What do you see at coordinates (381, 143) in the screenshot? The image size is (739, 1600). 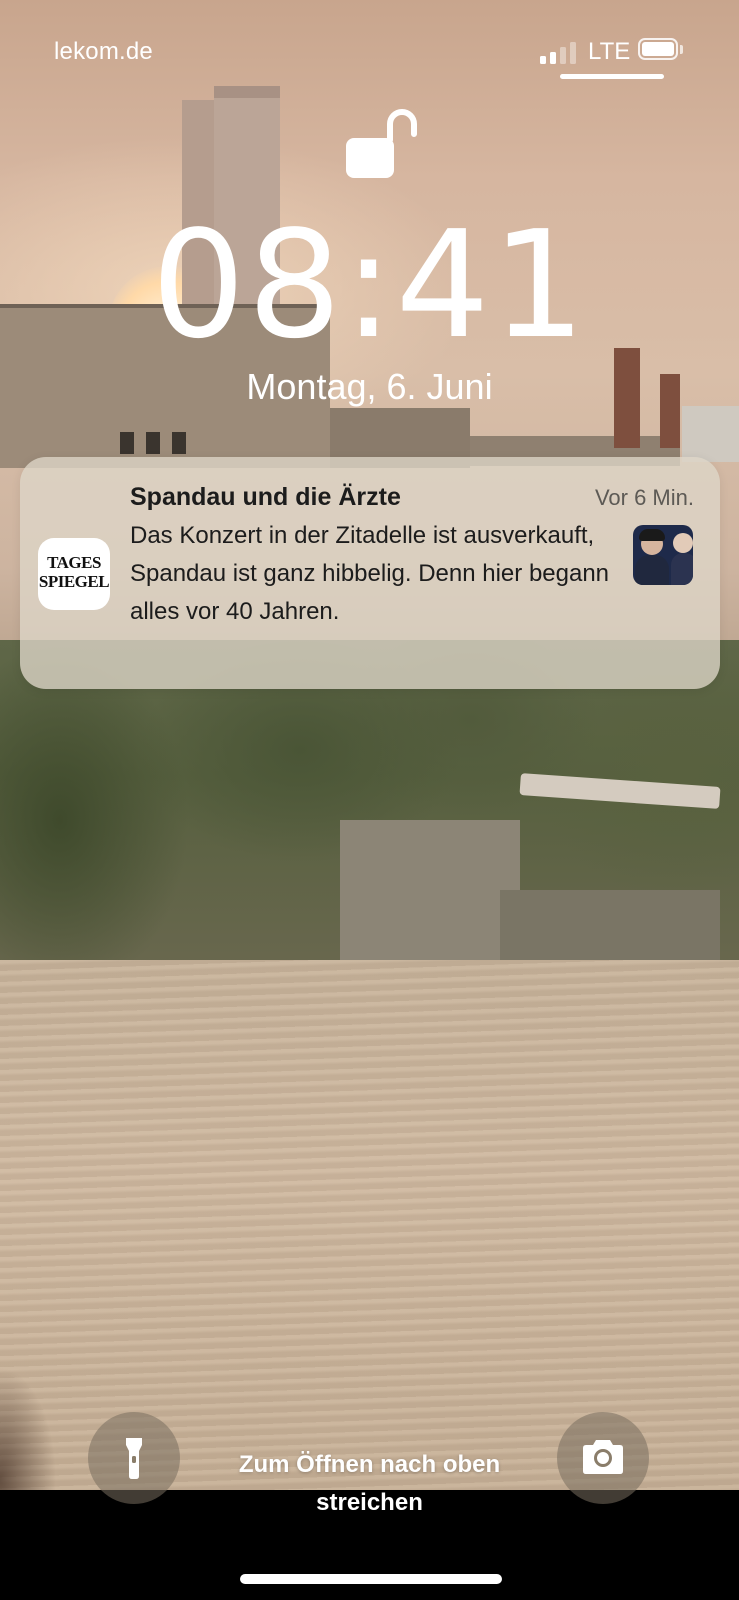 I see `unlocked-padlock-icon` at bounding box center [381, 143].